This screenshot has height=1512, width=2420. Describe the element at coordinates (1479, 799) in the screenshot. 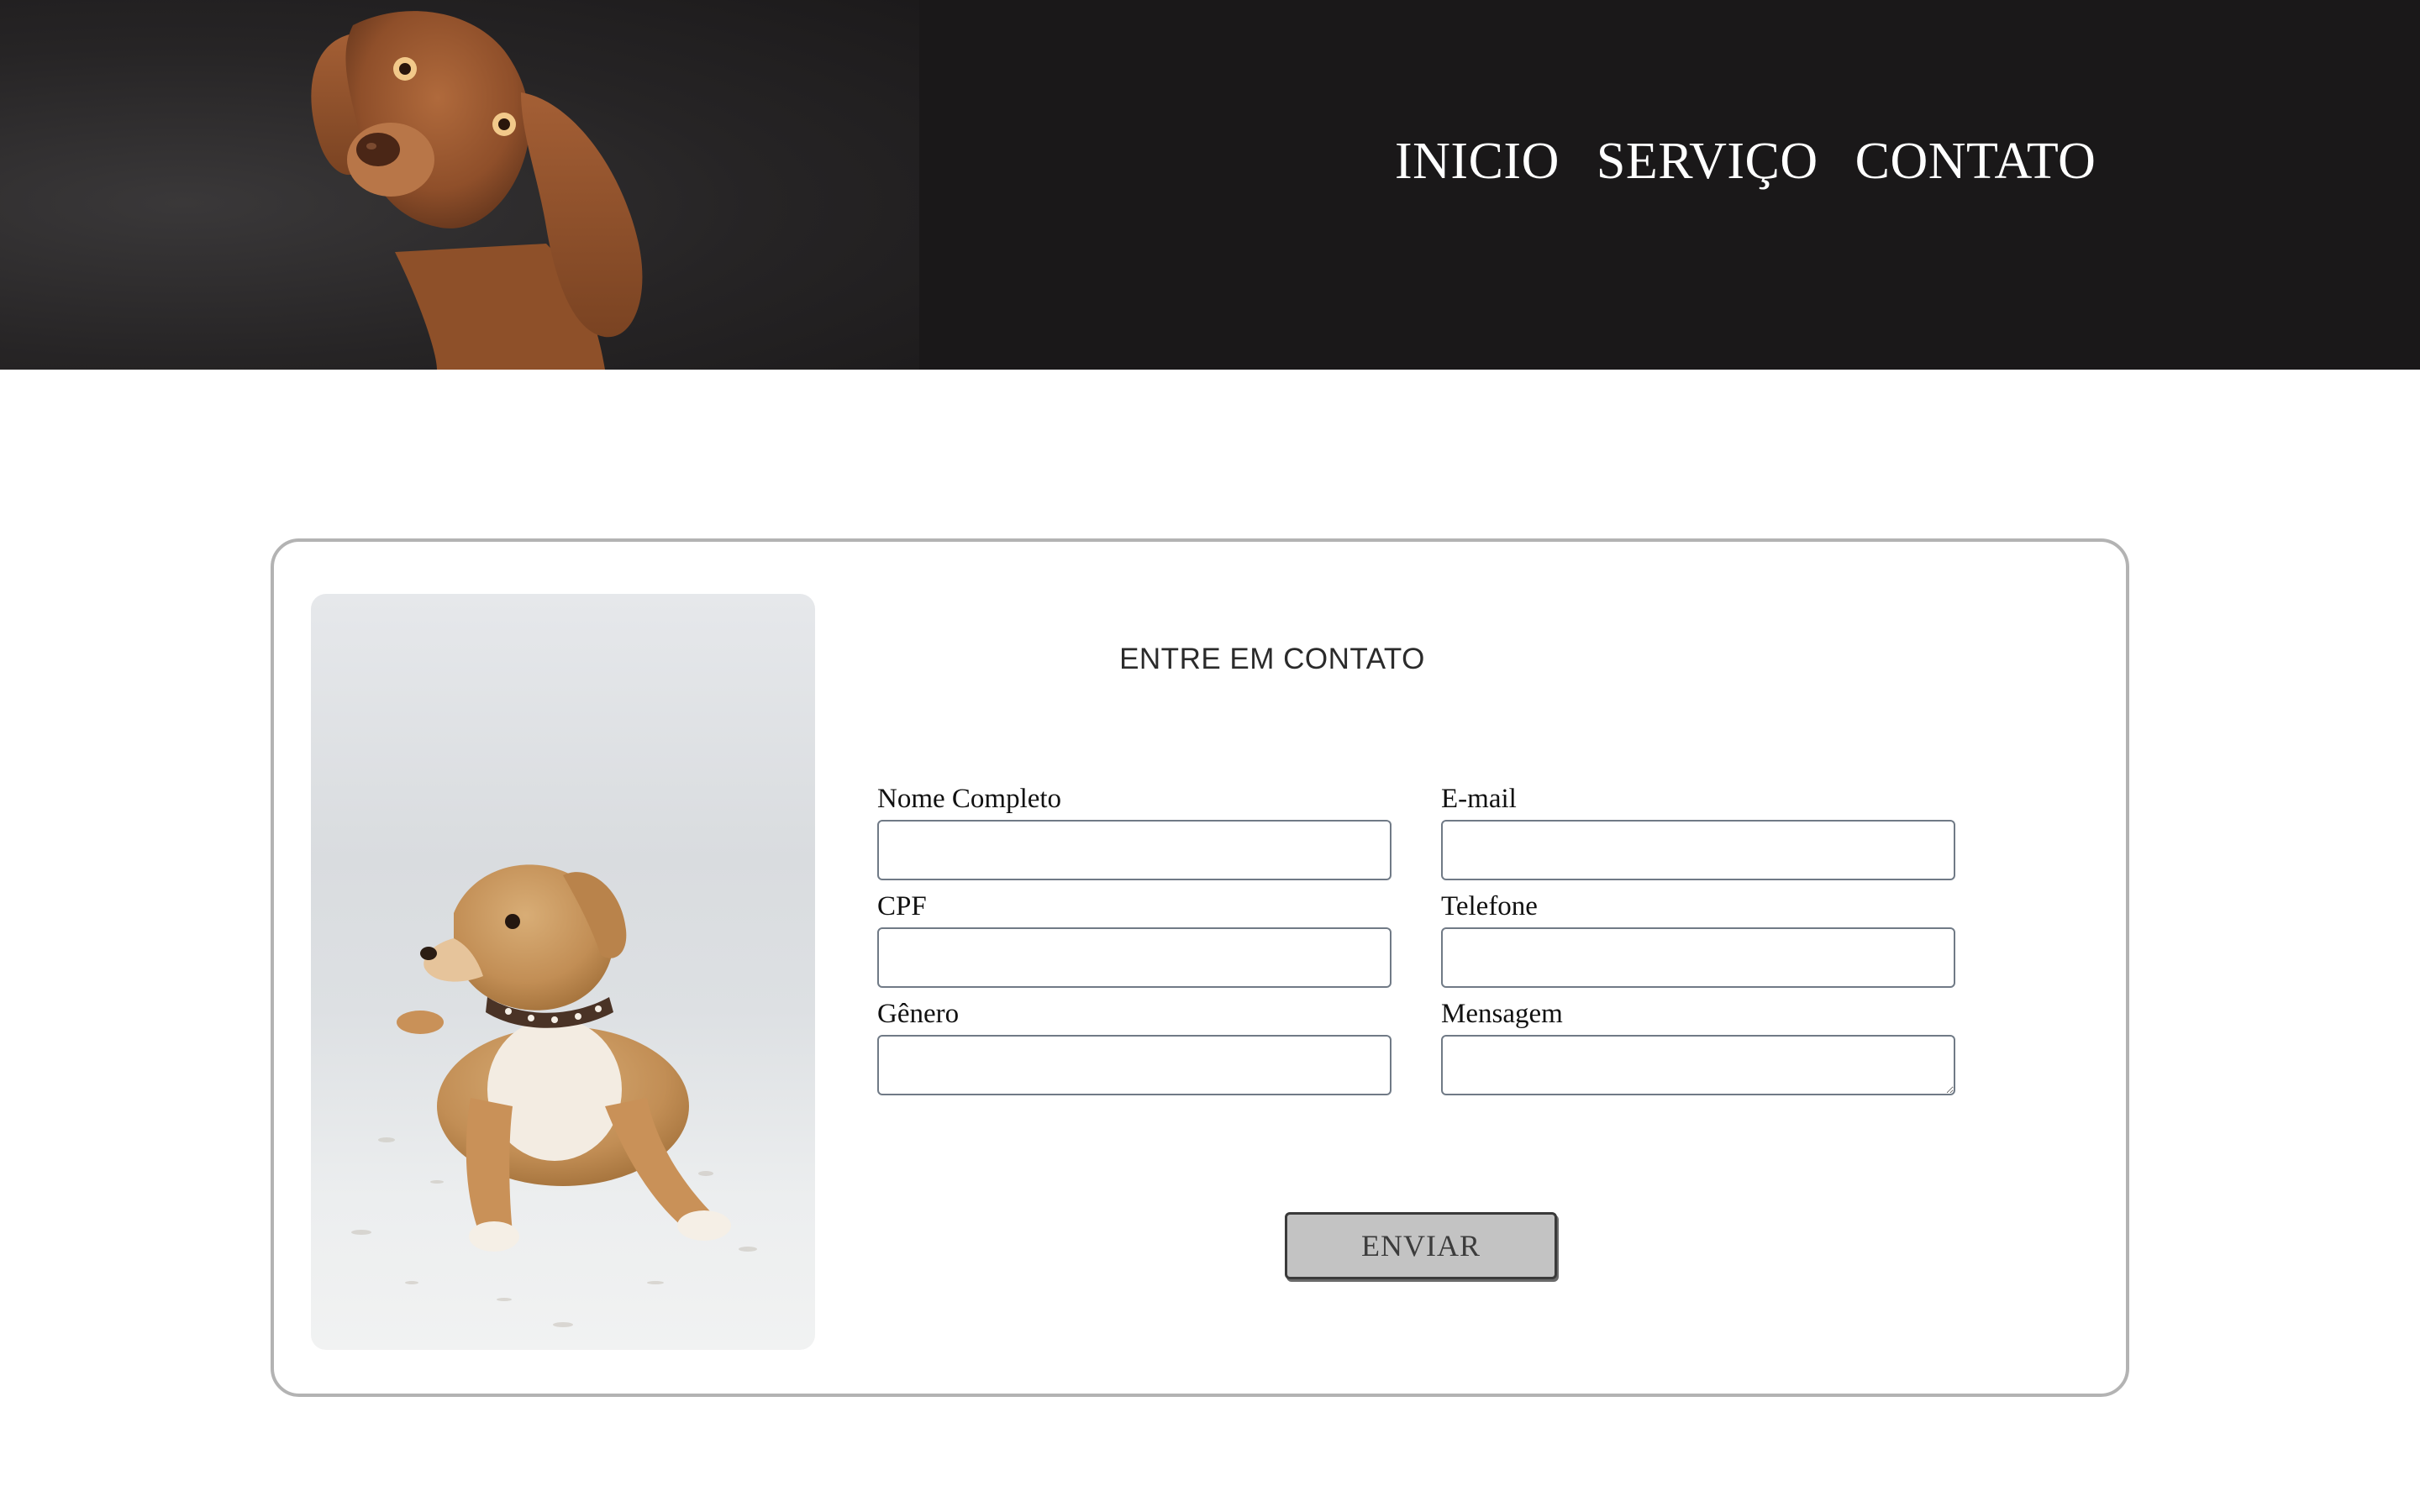

I see `email-label: E-mail` at that location.